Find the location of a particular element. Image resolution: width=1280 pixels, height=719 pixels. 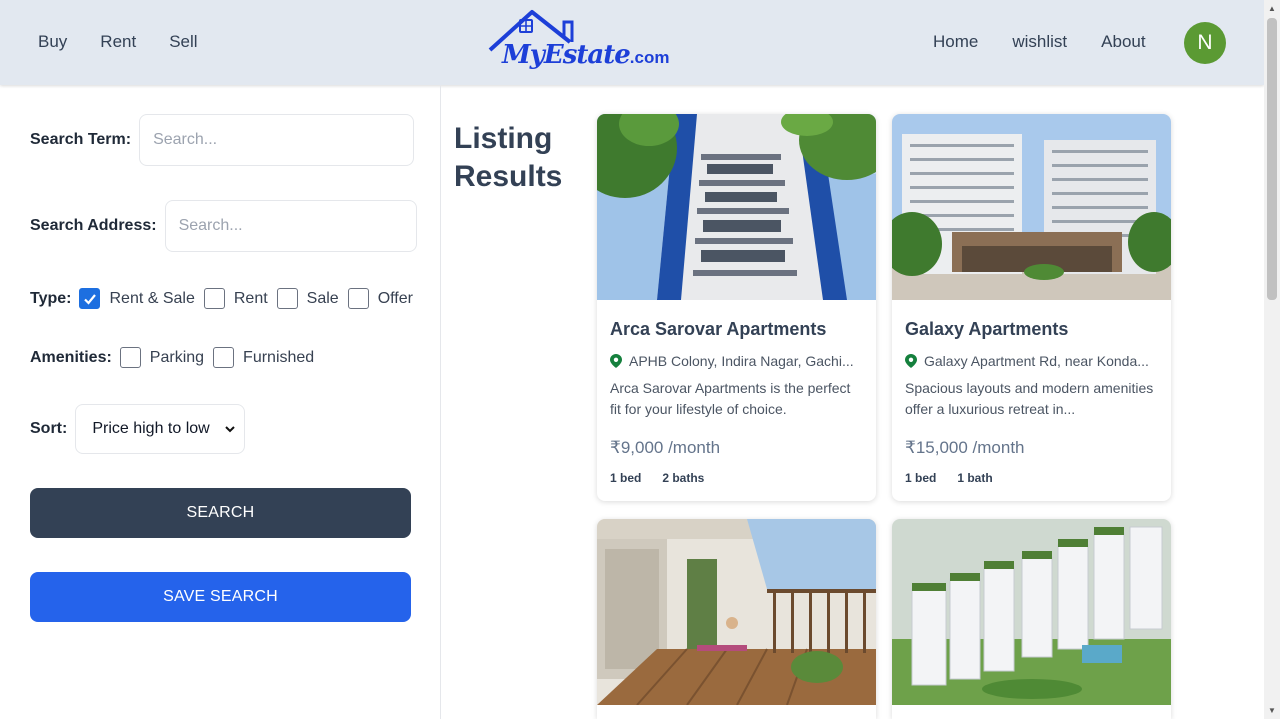

type-offer-checkbox is located at coordinates (358, 298).